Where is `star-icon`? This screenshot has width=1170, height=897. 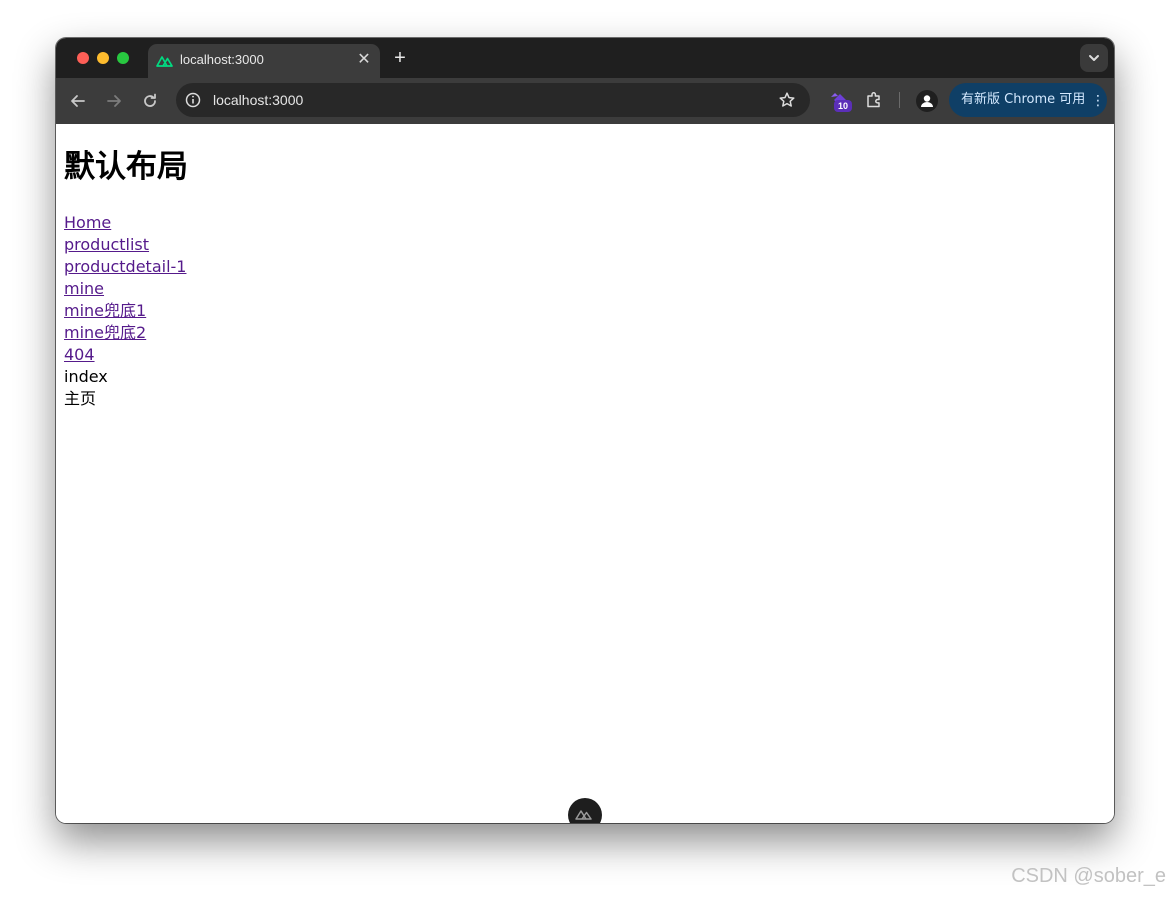 star-icon is located at coordinates (787, 100).